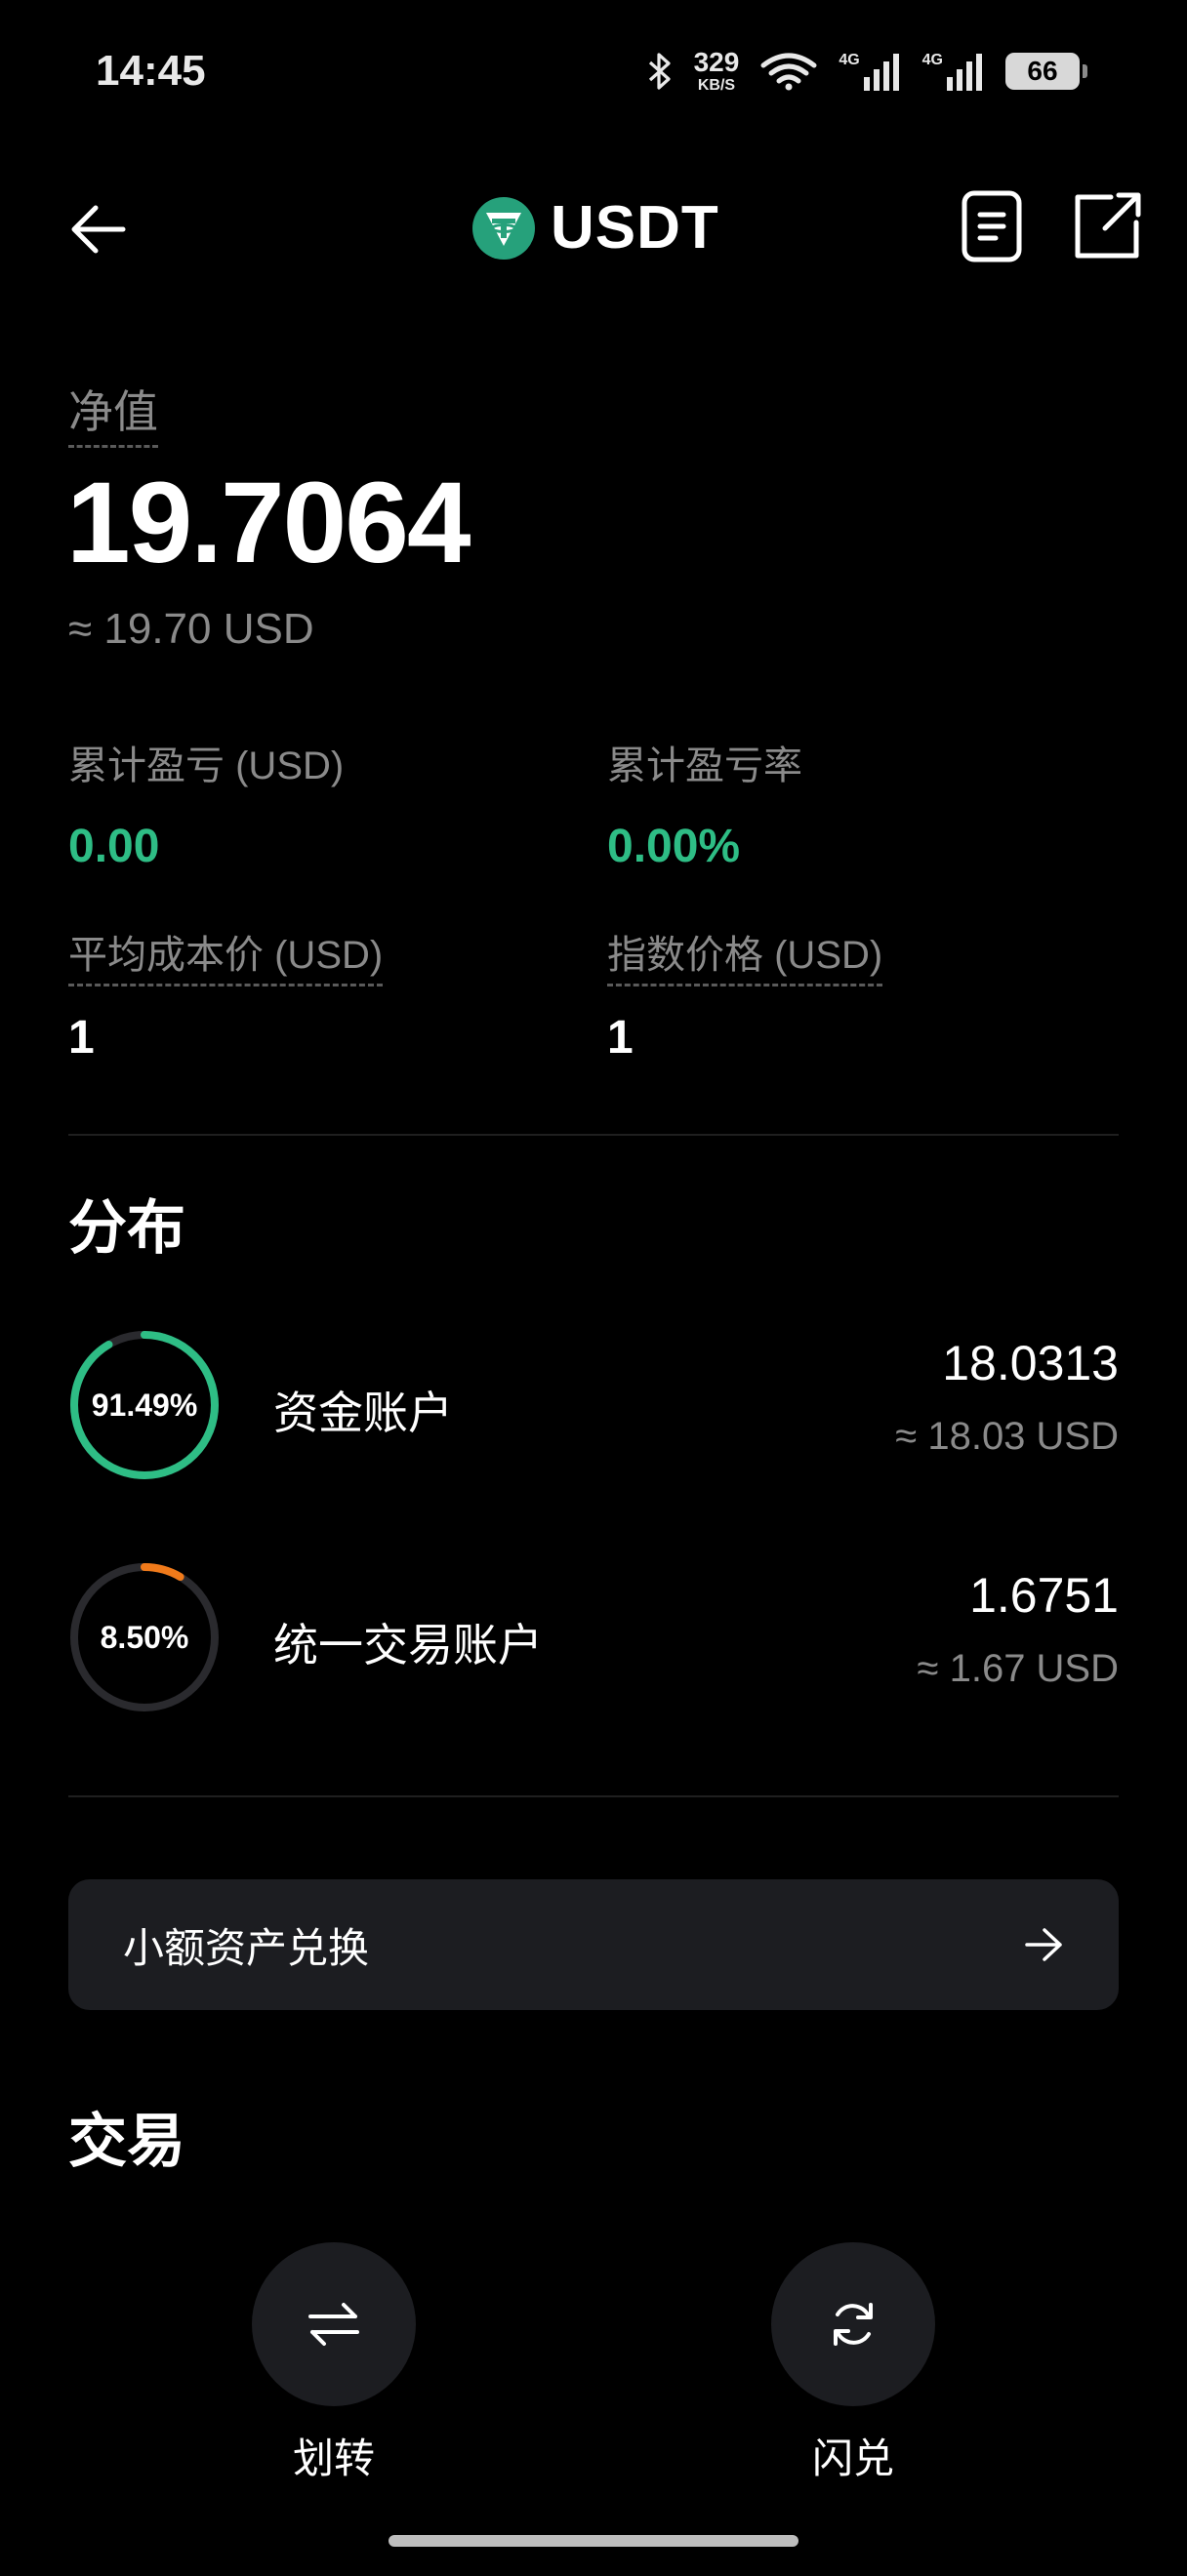  I want to click on index-price-label: 指数价格 (USD), so click(745, 954).